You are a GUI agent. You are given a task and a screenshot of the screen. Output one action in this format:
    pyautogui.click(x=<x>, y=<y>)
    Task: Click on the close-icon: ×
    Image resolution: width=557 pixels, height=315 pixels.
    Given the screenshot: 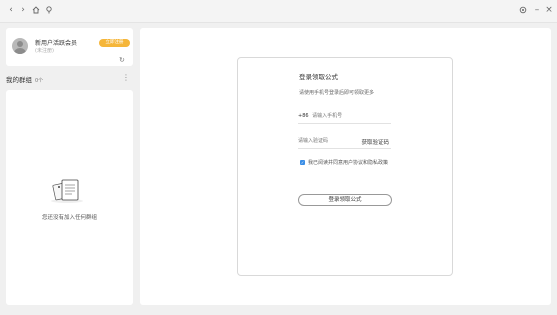 What is the action you would take?
    pyautogui.click(x=549, y=10)
    